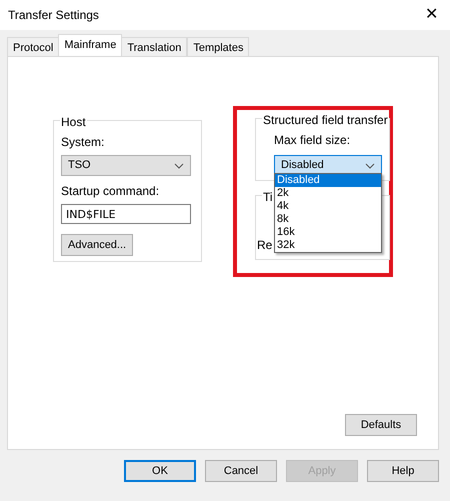 This screenshot has height=501, width=450. Describe the element at coordinates (53, 15) in the screenshot. I see `window-title: Transfer Settings` at that location.